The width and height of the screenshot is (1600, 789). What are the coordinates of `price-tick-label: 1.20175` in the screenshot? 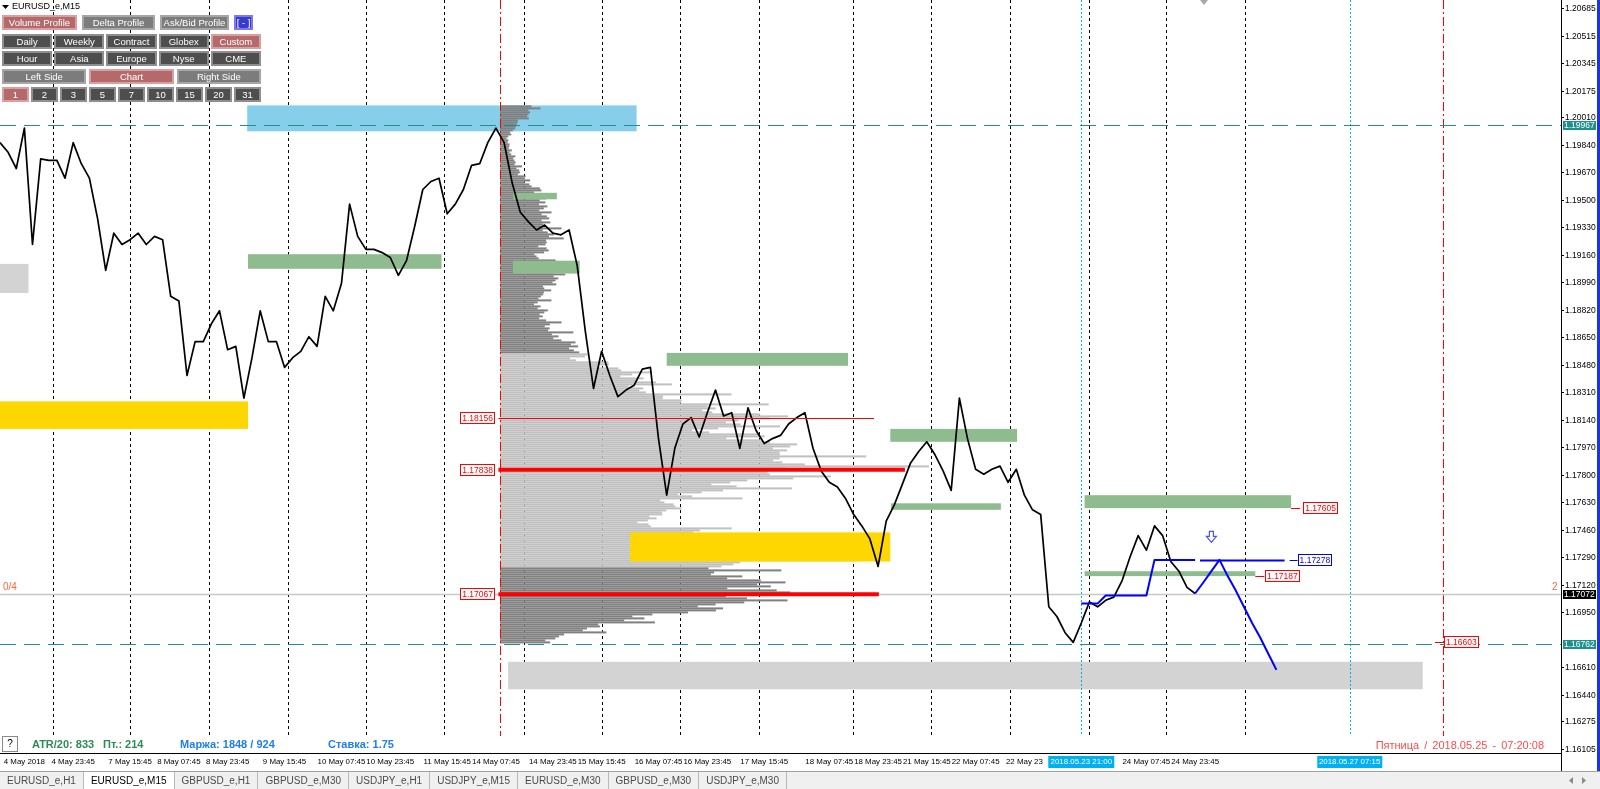 It's located at (1580, 90).